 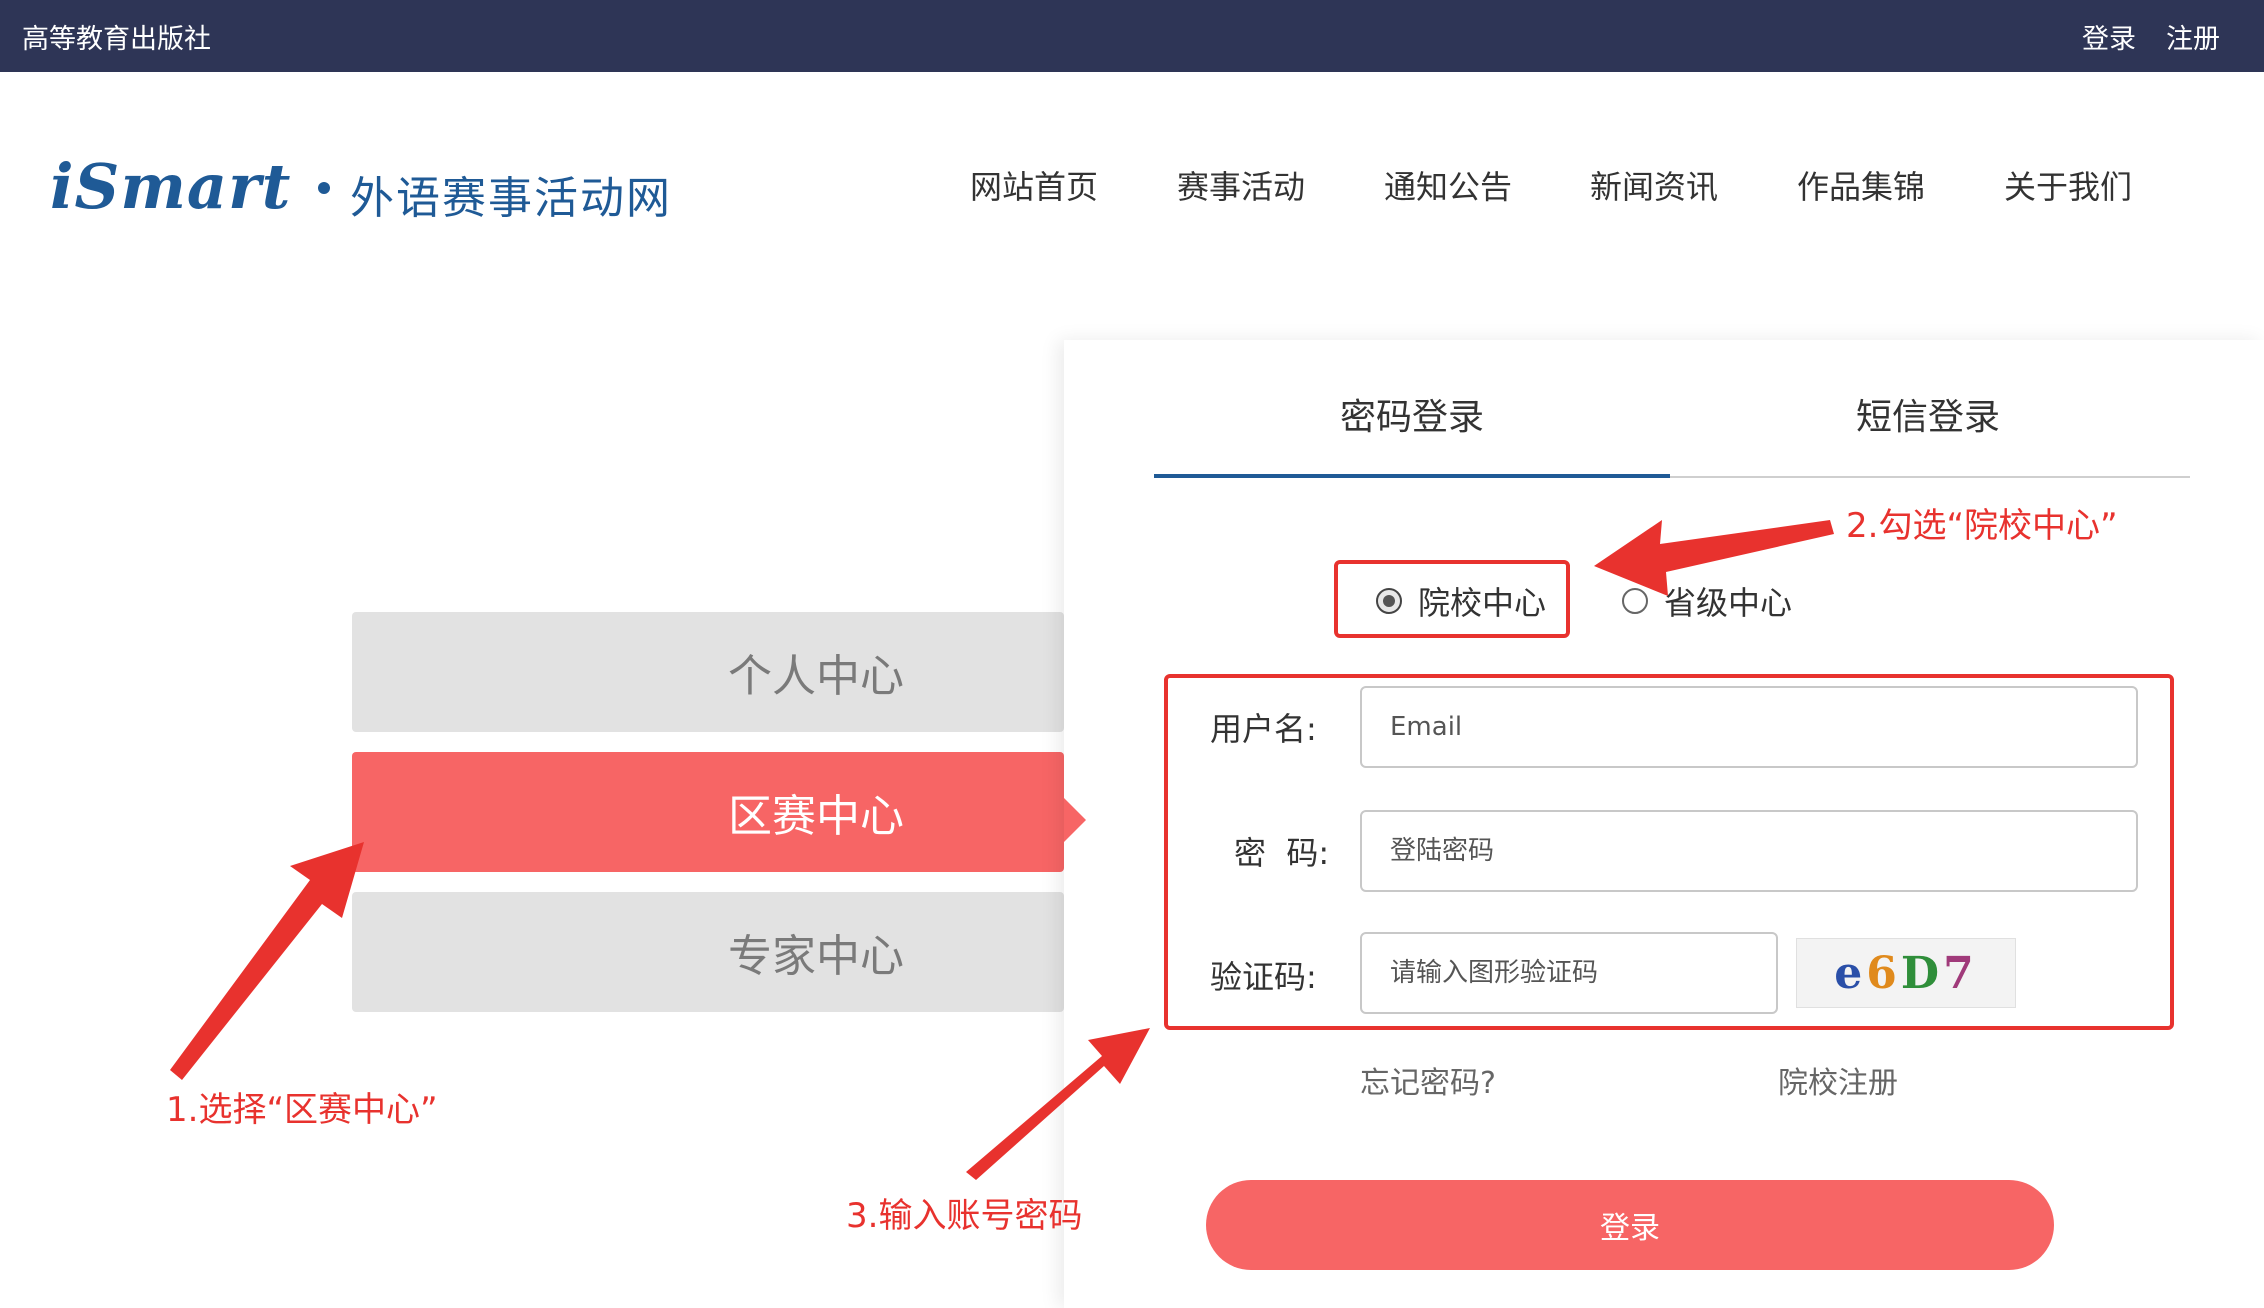 What do you see at coordinates (708, 812) in the screenshot?
I see `role-regional-center: 区赛中心` at bounding box center [708, 812].